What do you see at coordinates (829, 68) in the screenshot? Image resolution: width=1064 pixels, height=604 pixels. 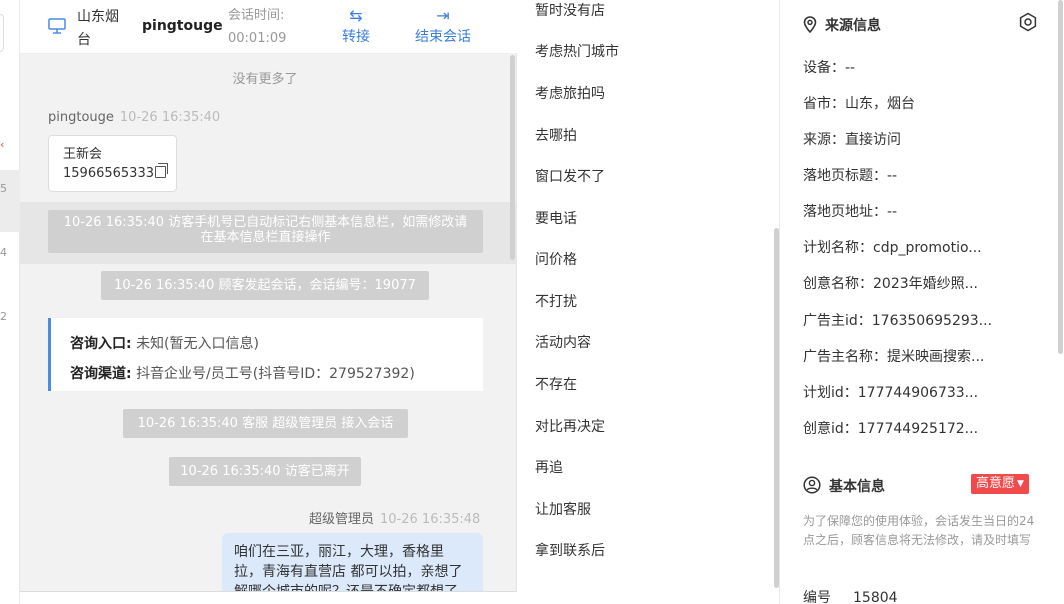 I see `source-device: 设备：--` at bounding box center [829, 68].